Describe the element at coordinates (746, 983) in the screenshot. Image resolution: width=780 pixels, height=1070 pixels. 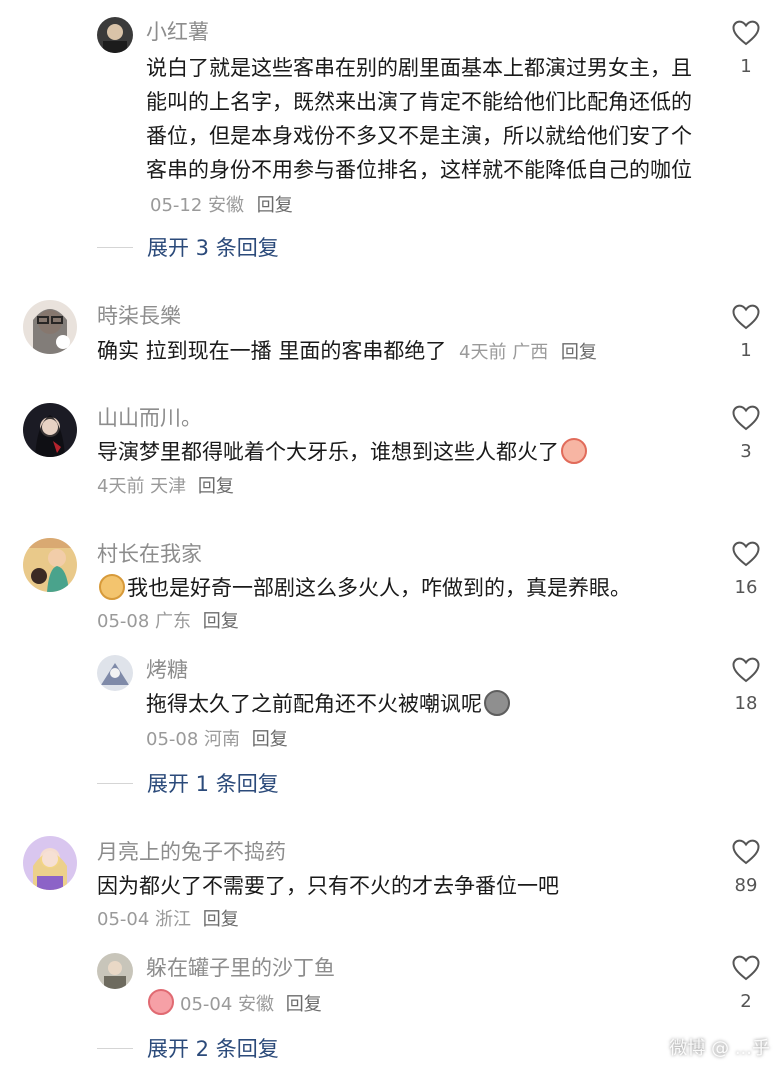
I see `like-button: 2` at that location.